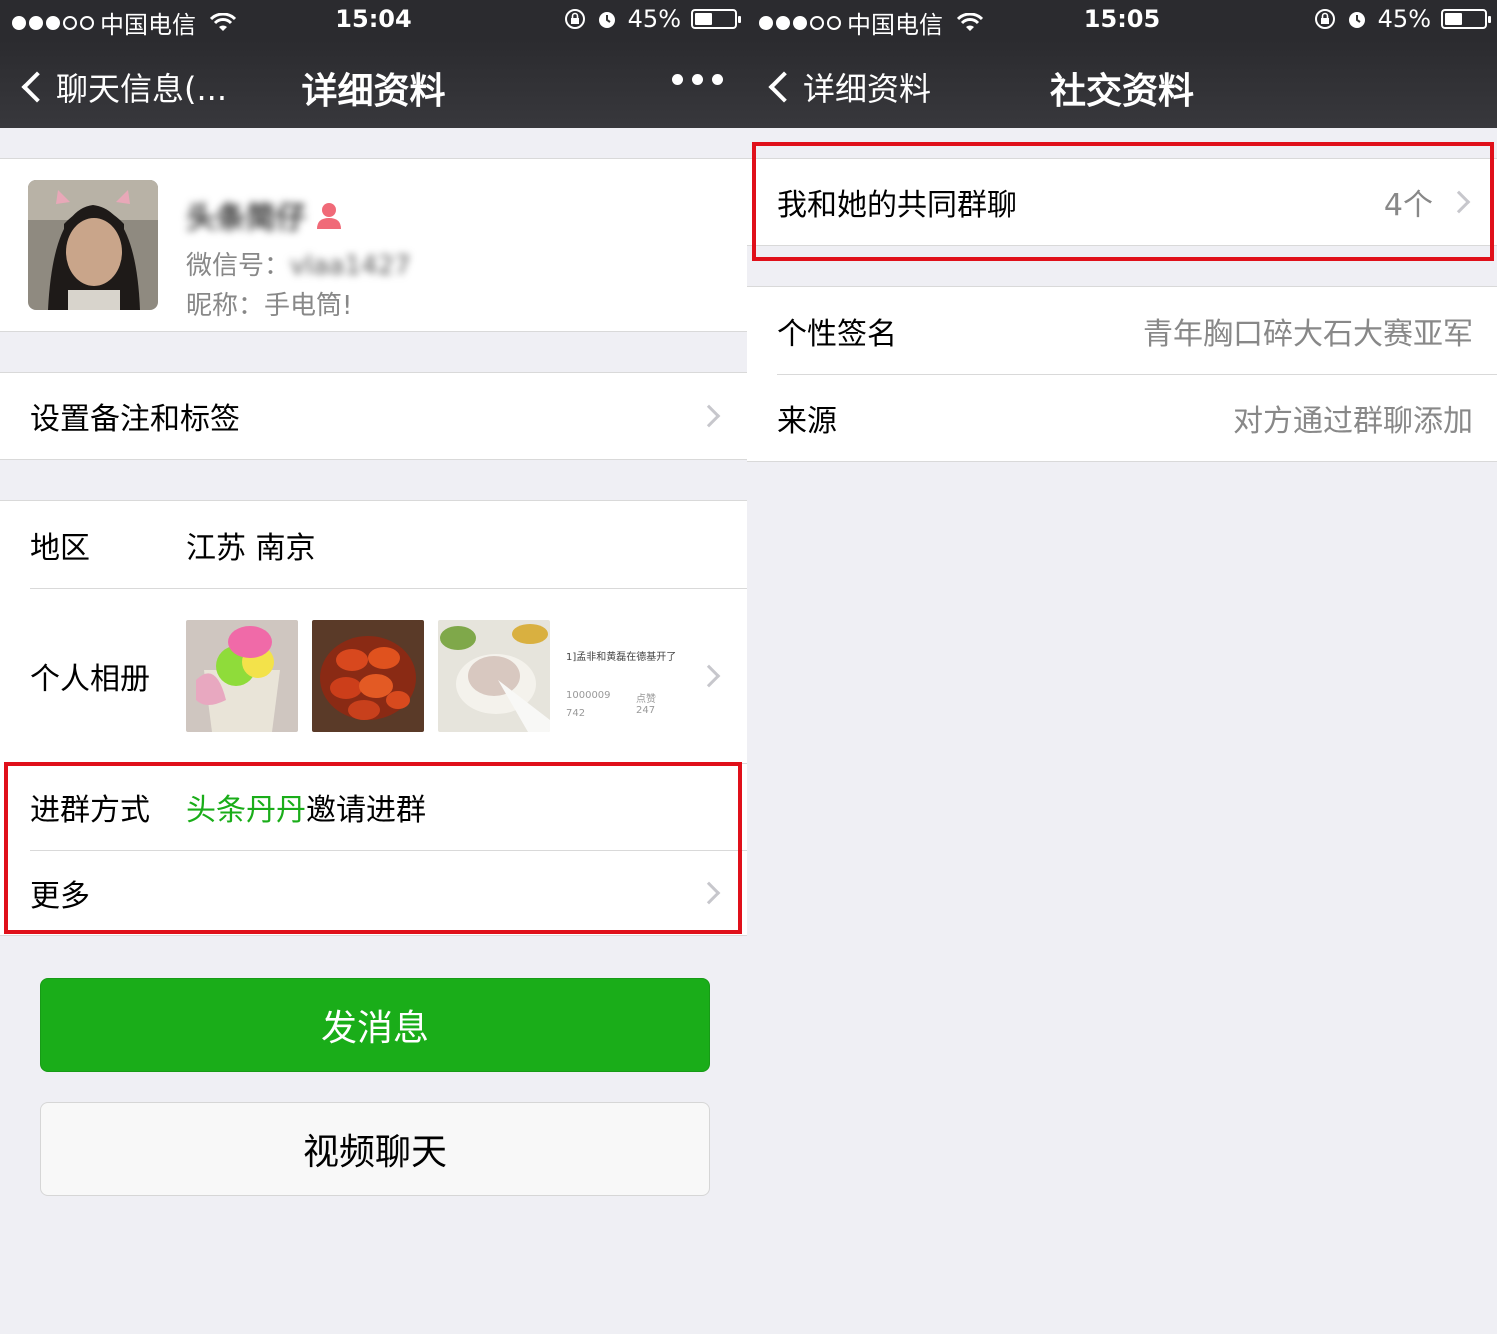 The width and height of the screenshot is (1497, 1334). What do you see at coordinates (1408, 205) in the screenshot?
I see `common-groups-count: 4个` at bounding box center [1408, 205].